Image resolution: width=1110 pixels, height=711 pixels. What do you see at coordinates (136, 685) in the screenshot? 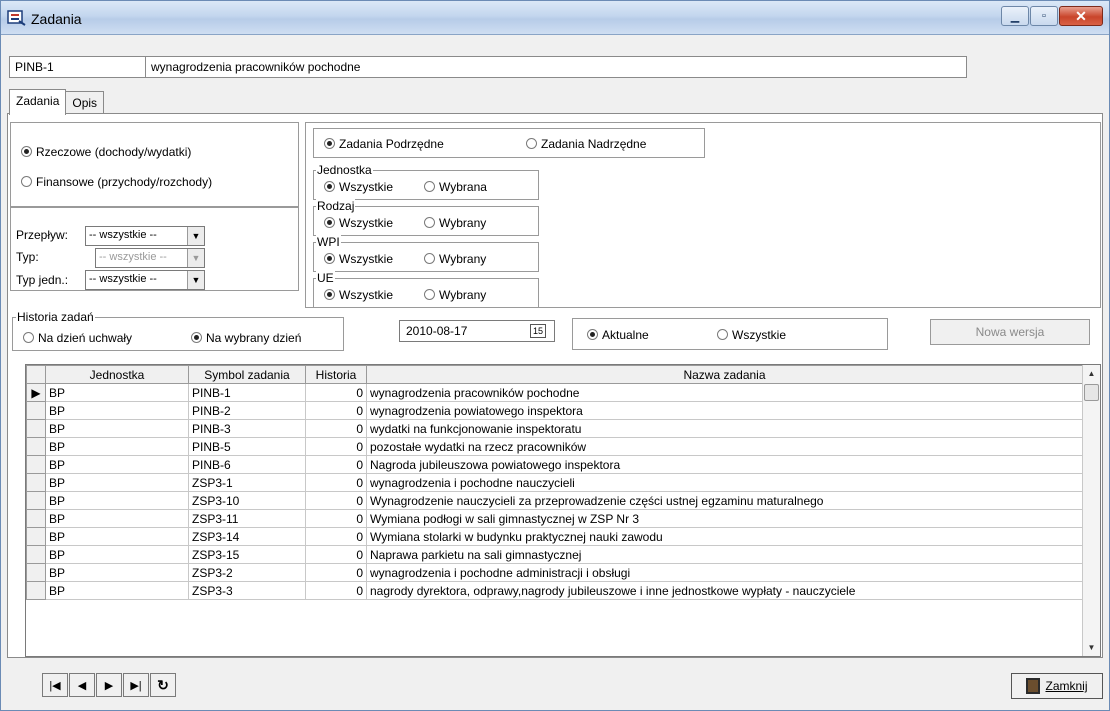
I see `last-record-button: ▶|` at bounding box center [136, 685].